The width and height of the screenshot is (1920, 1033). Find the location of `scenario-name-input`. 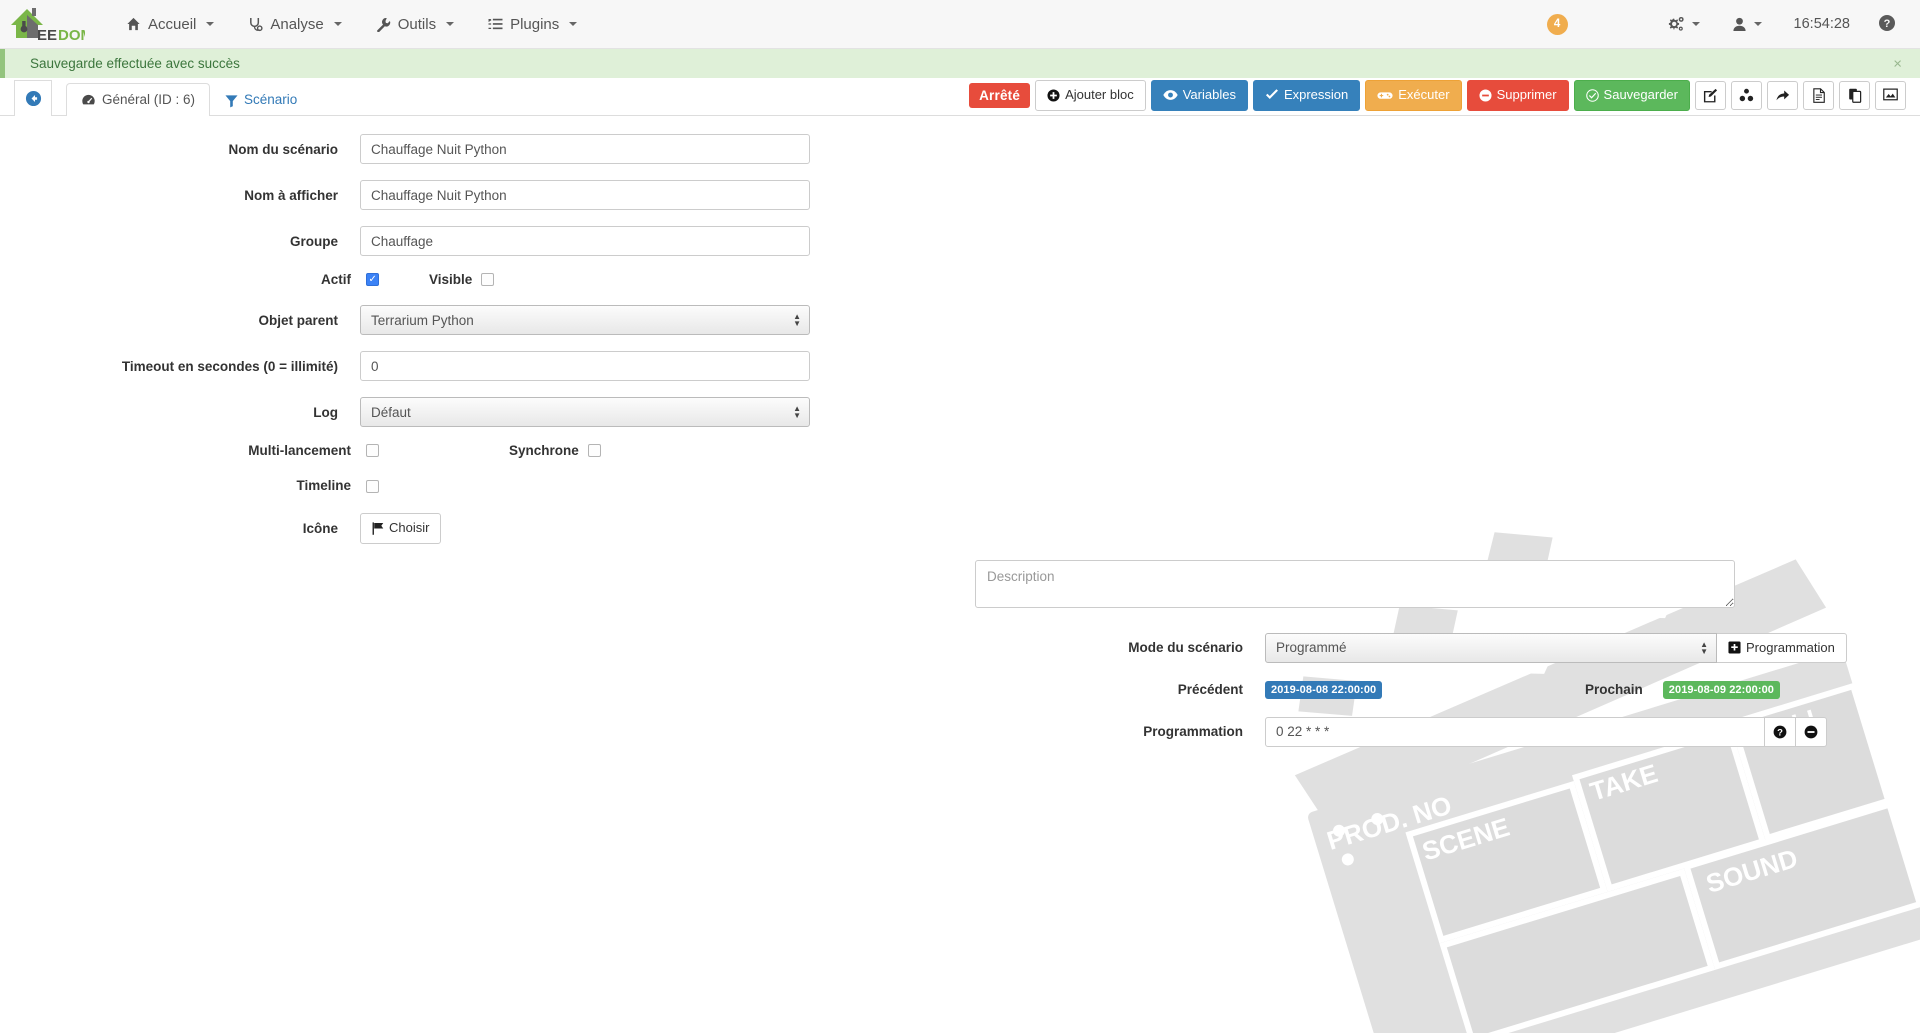

scenario-name-input is located at coordinates (585, 149).